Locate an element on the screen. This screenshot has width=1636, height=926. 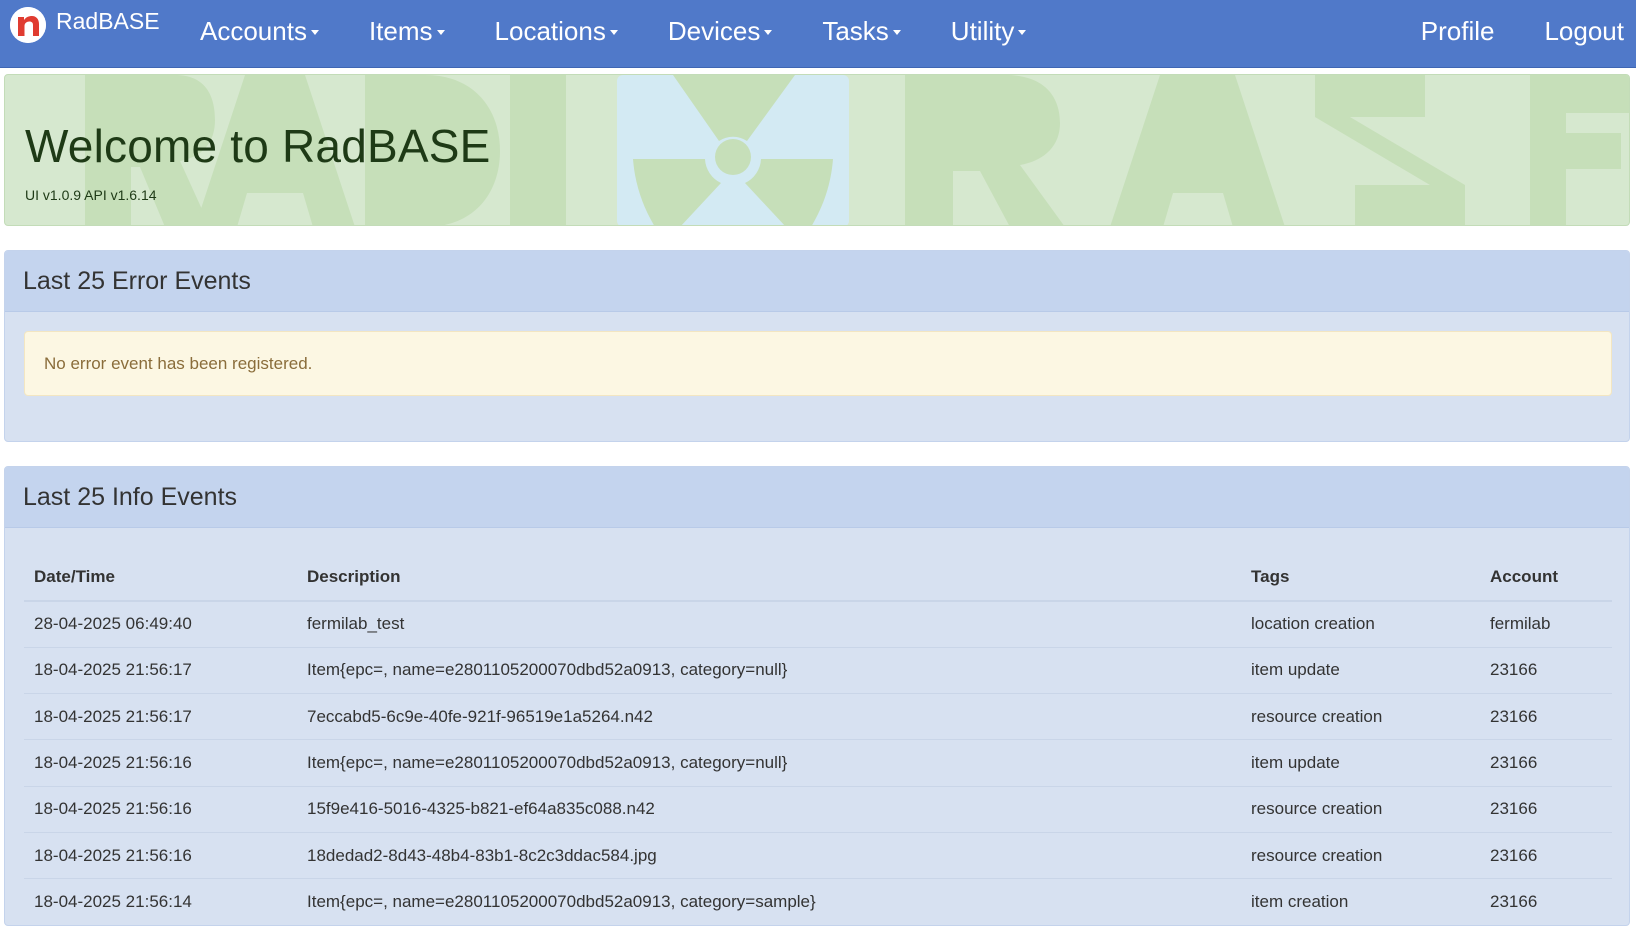
nav-items-label: Items is located at coordinates (400, 30).